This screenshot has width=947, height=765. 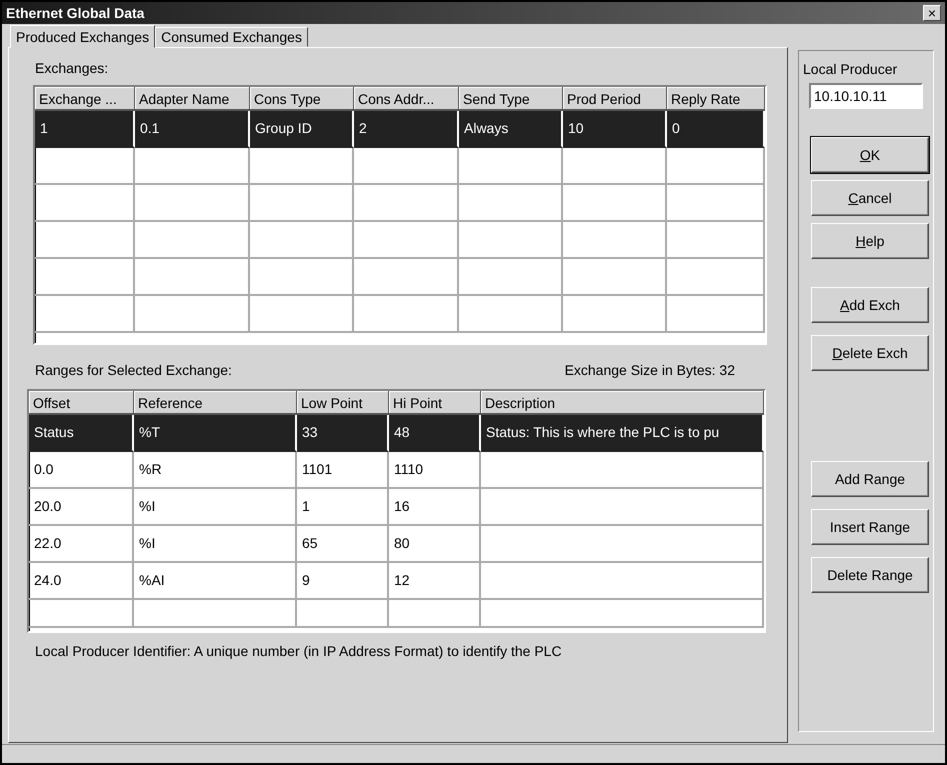 I want to click on table-row: 22.0 %I 65 80, so click(x=396, y=544).